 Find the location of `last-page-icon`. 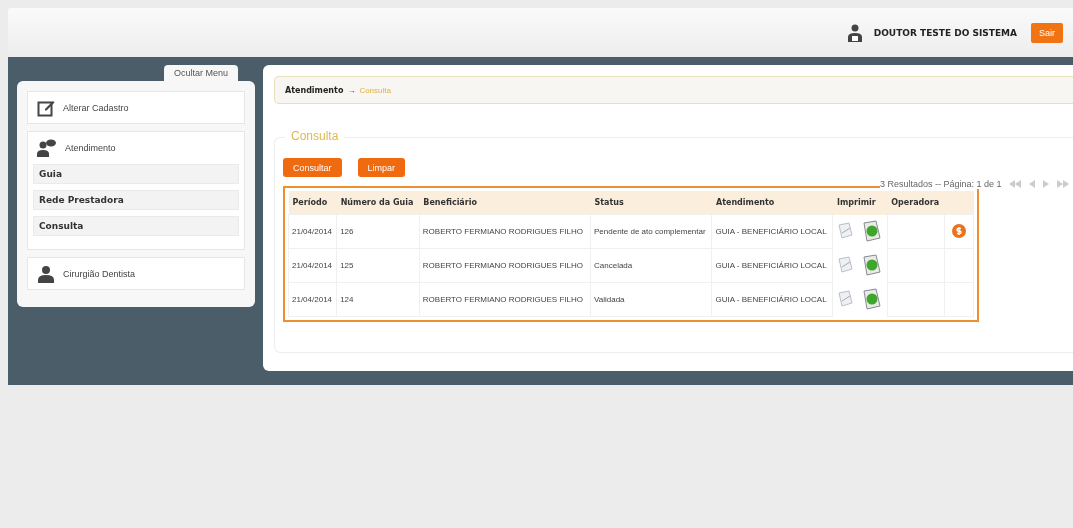

last-page-icon is located at coordinates (1062, 184).